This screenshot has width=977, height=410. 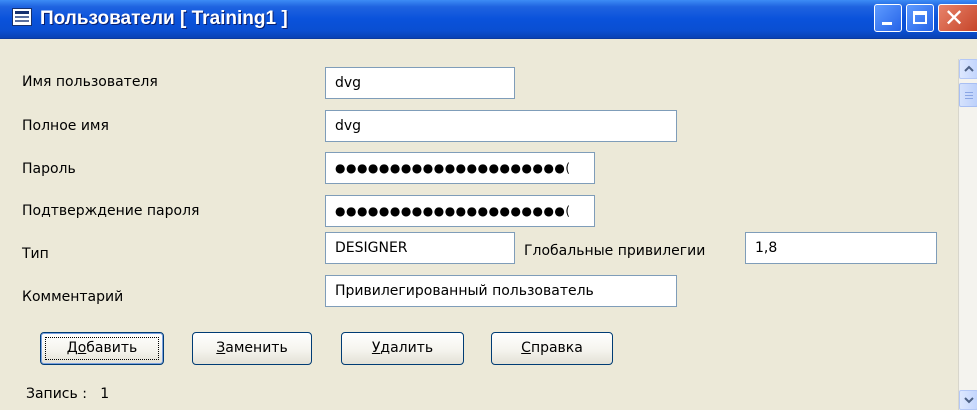 I want to click on close-icon: ✕, so click(x=954, y=18).